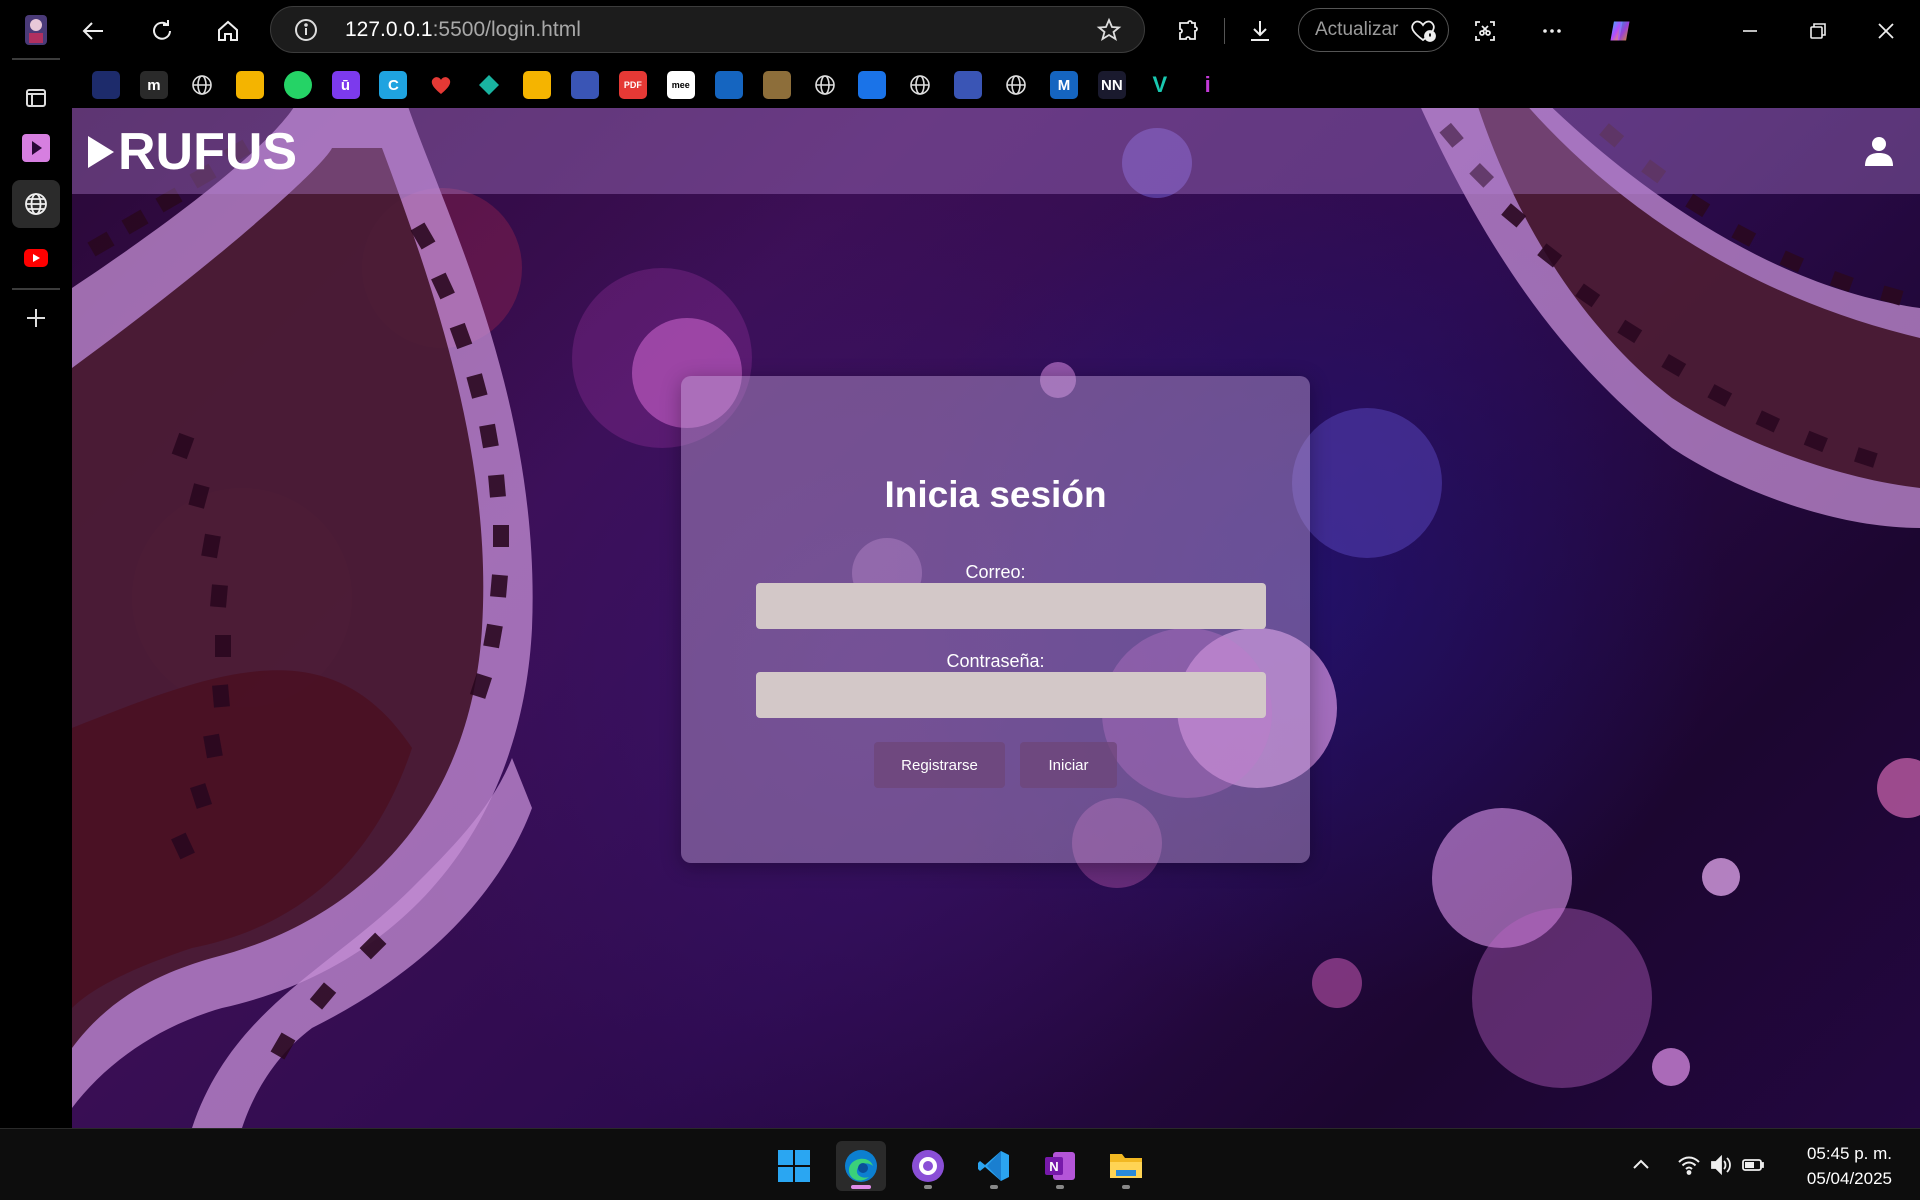 This screenshot has width=1920, height=1200. I want to click on browser-toolbar: 127.0.0.1:5500/login.html Actualizar, so click(996, 31).